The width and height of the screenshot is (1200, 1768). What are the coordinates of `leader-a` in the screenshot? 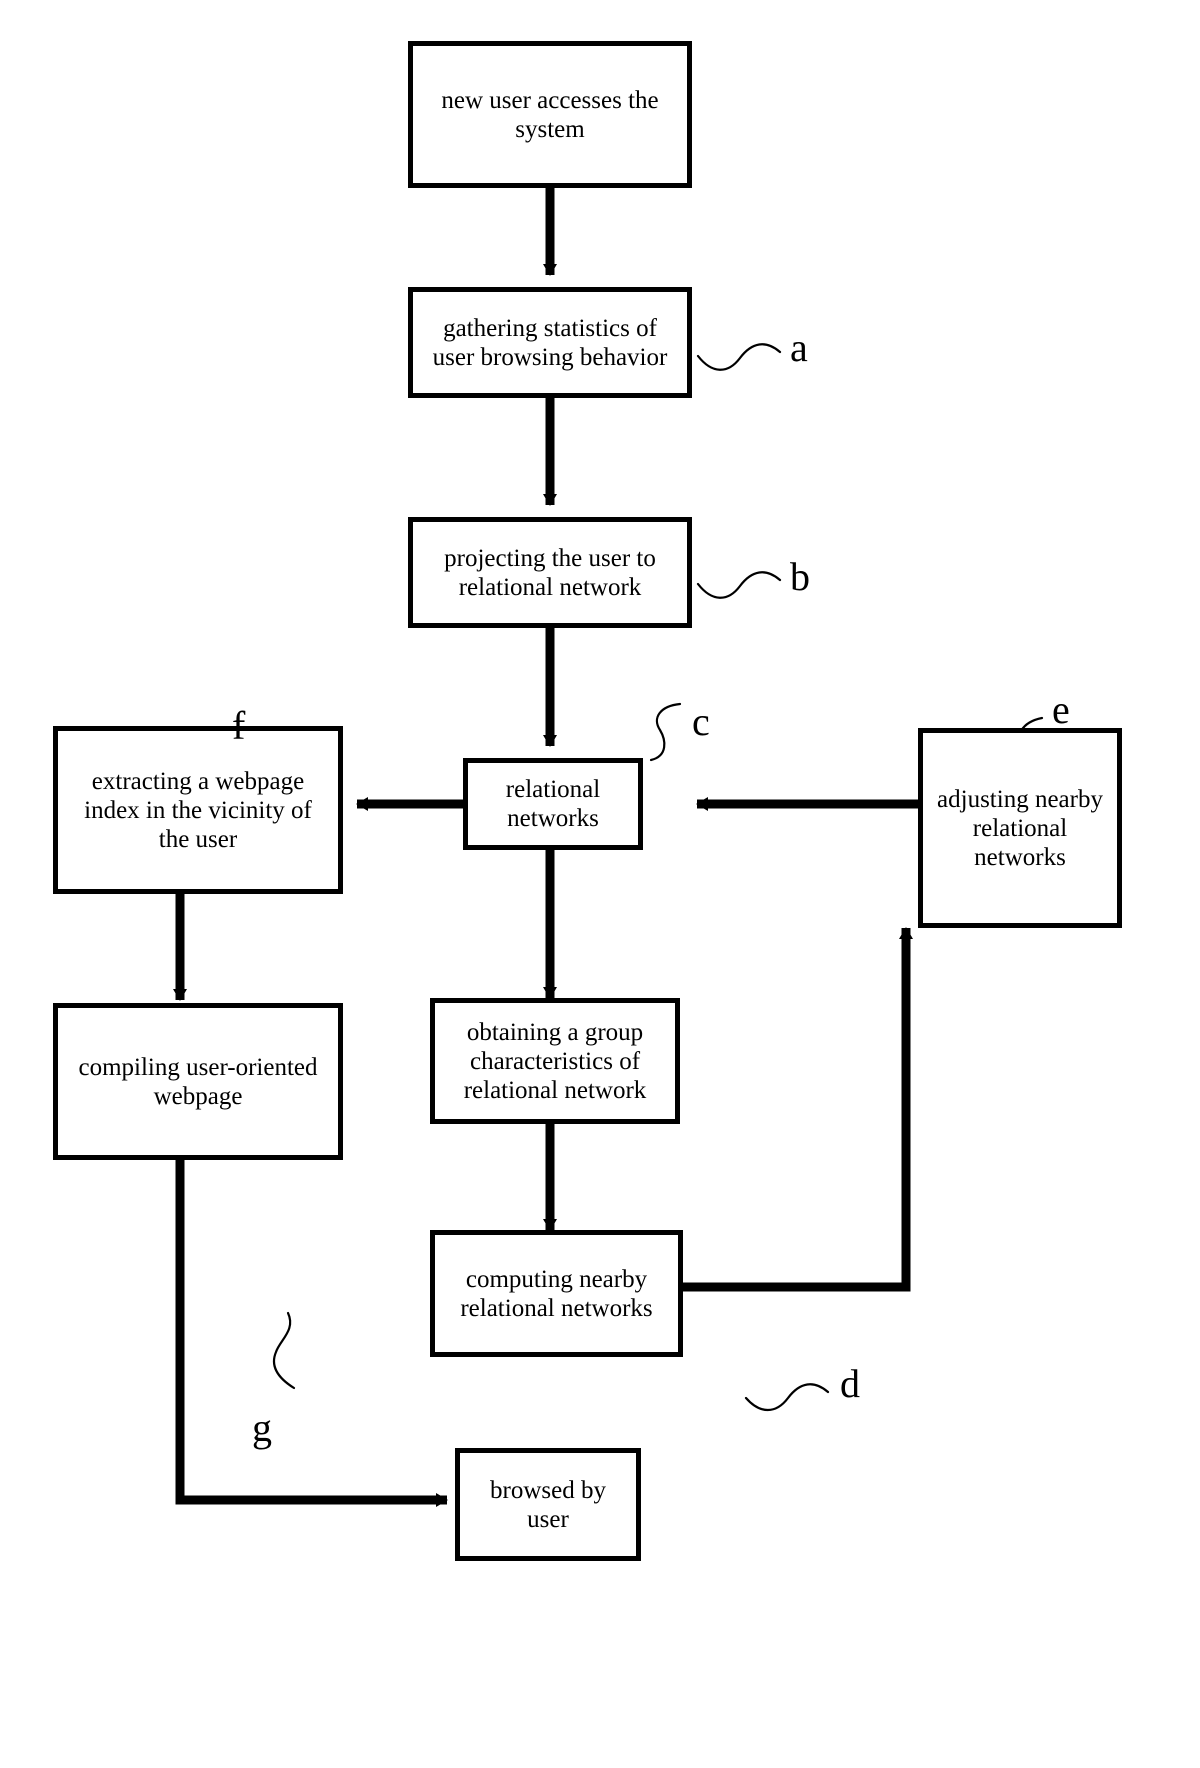 It's located at (739, 357).